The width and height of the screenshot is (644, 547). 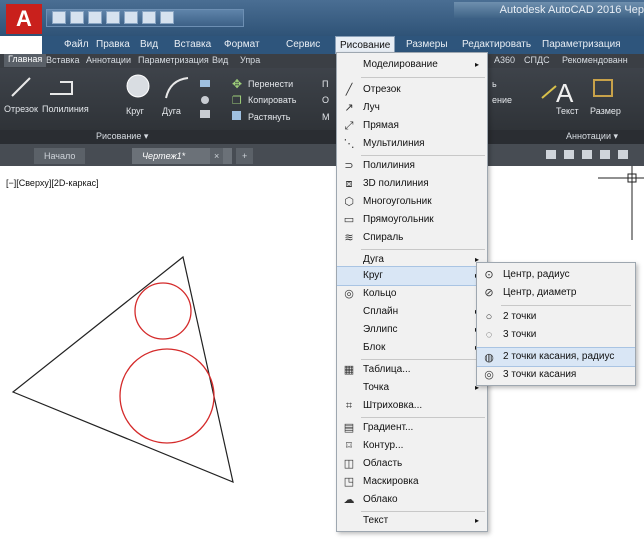 What do you see at coordinates (412, 220) in the screenshot?
I see `menu-item-rectangle: ▭ Прямоугольник` at bounding box center [412, 220].